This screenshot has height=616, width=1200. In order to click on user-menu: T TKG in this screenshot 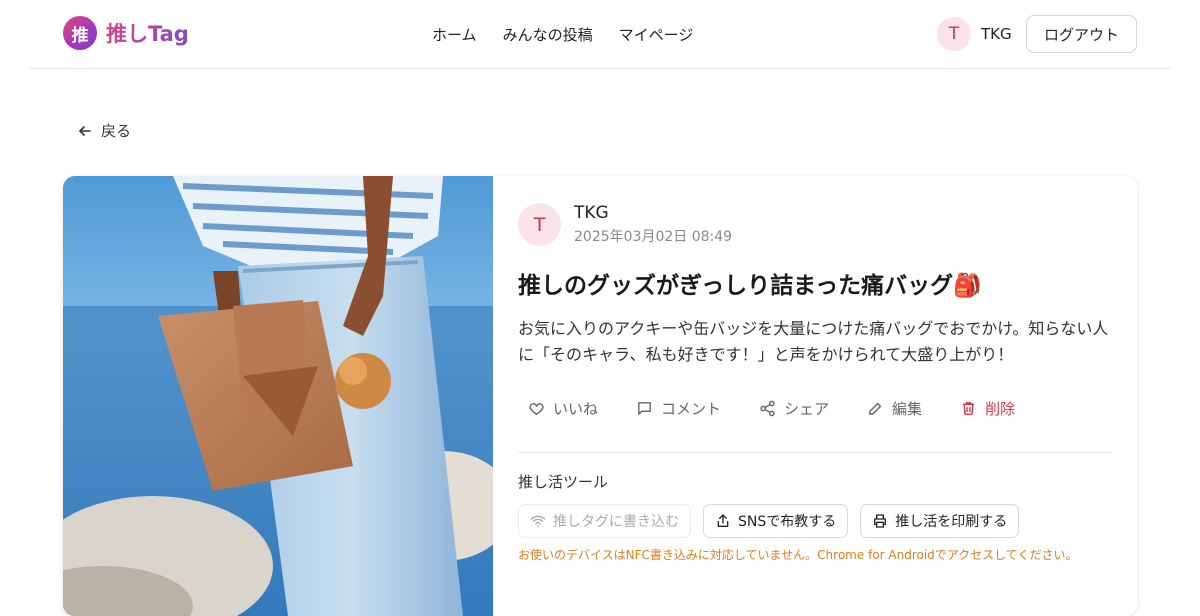, I will do `click(974, 34)`.